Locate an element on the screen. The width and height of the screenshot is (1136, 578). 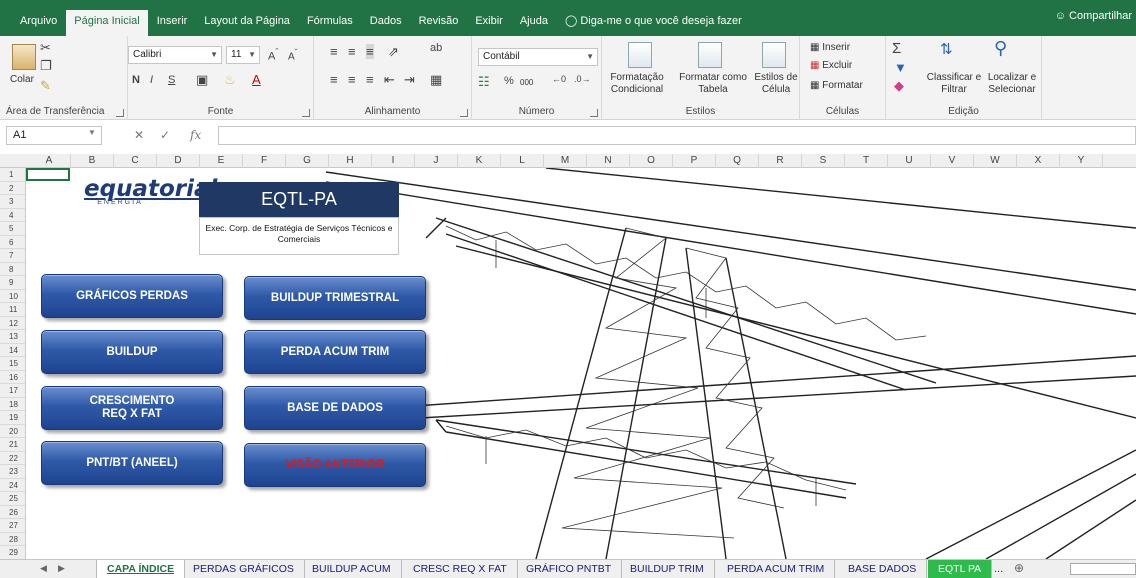
column-header: P is located at coordinates (694, 161).